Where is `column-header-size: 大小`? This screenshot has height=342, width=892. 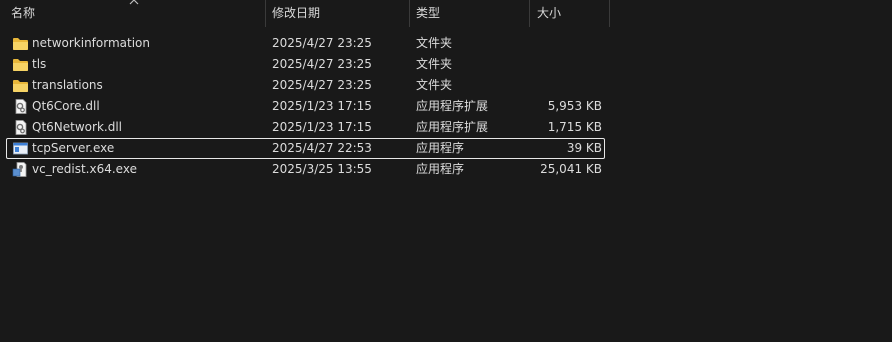 column-header-size: 大小 is located at coordinates (549, 13).